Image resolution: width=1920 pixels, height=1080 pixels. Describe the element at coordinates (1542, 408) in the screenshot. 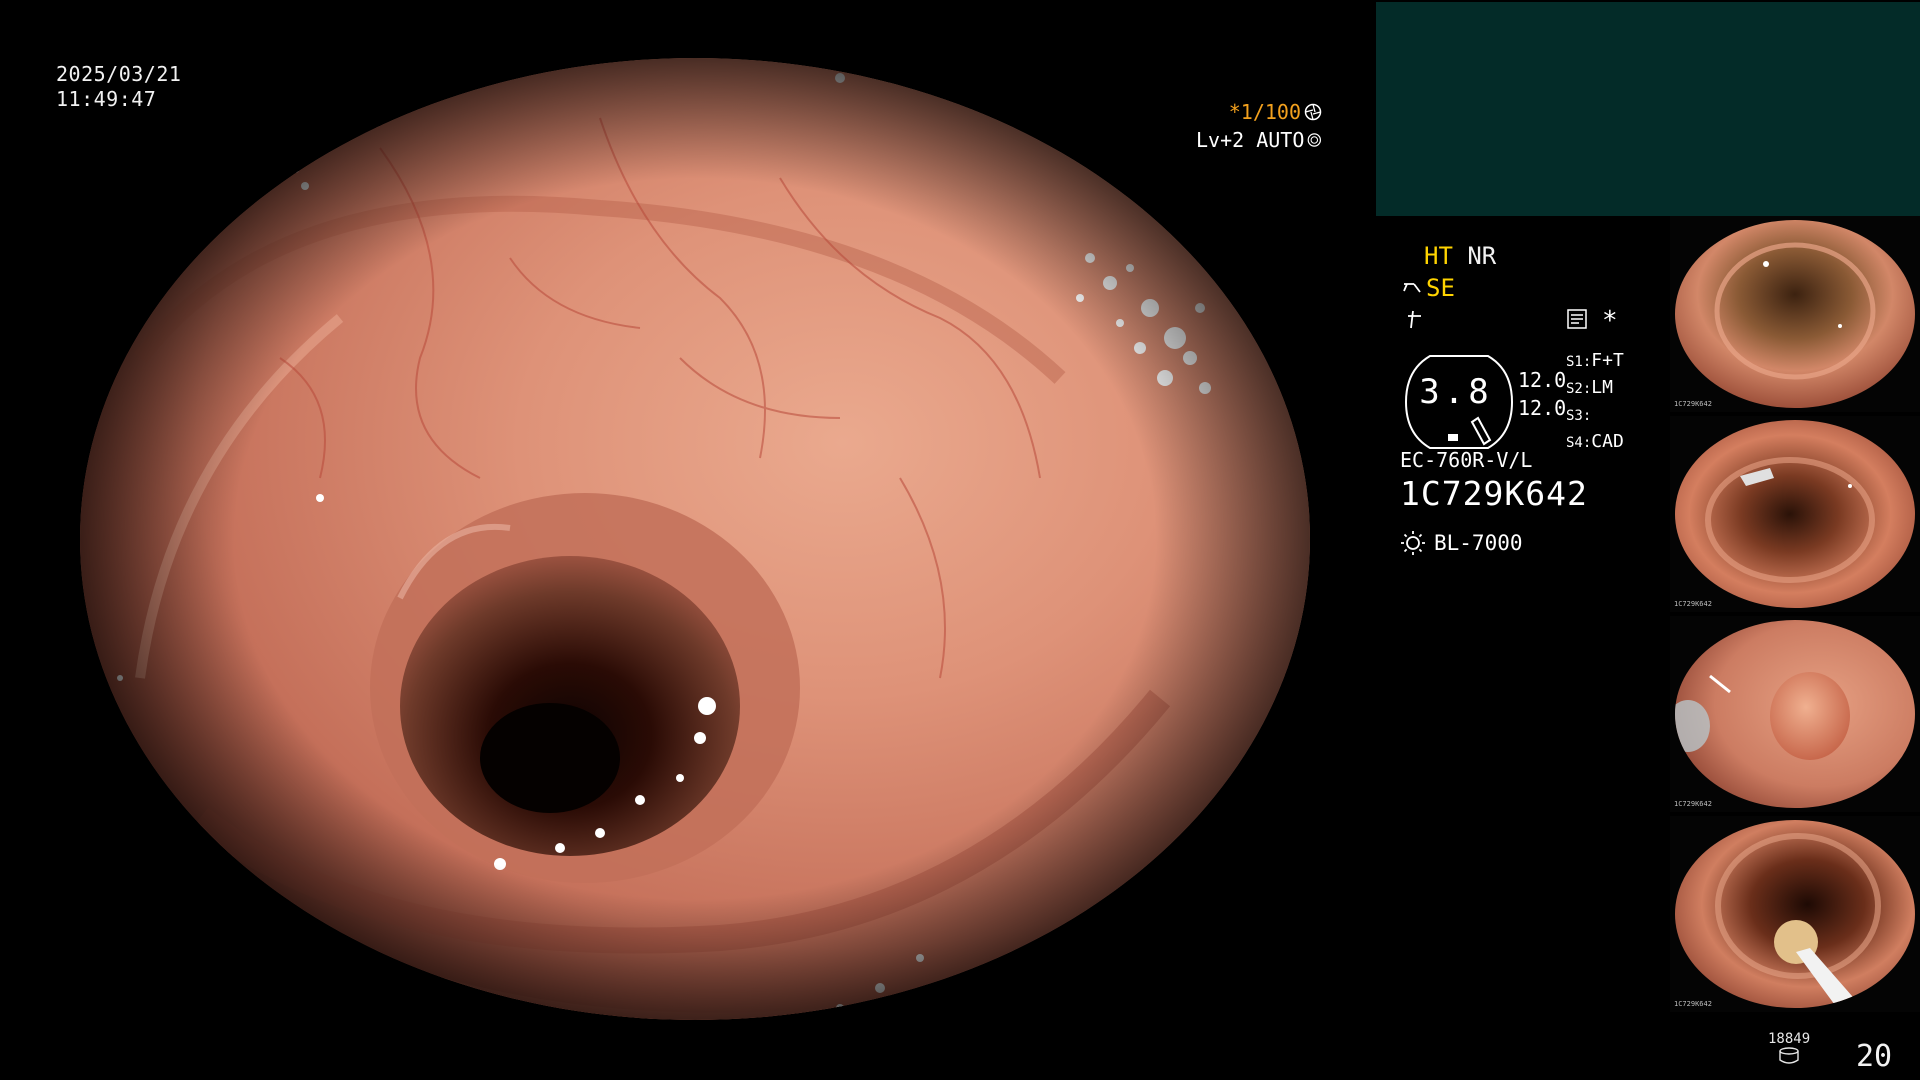

I see `intensity-value-2: 12.0` at that location.